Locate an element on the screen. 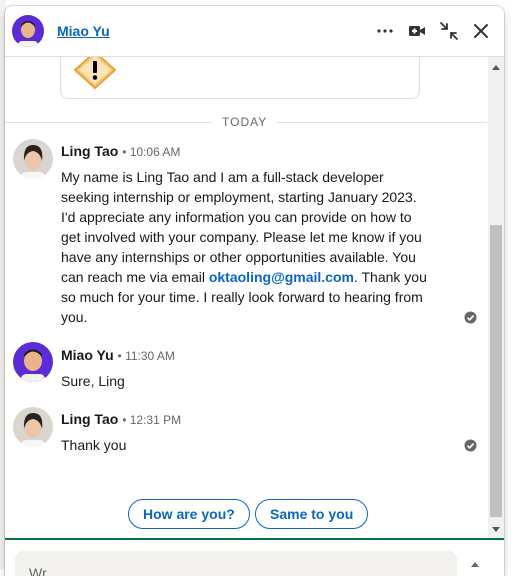 This screenshot has height=576, width=517. message-text: Thank you is located at coordinates (94, 445).